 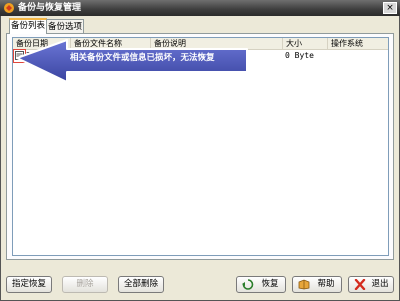 What do you see at coordinates (270, 284) in the screenshot?
I see `restore-button-label: 恢复` at bounding box center [270, 284].